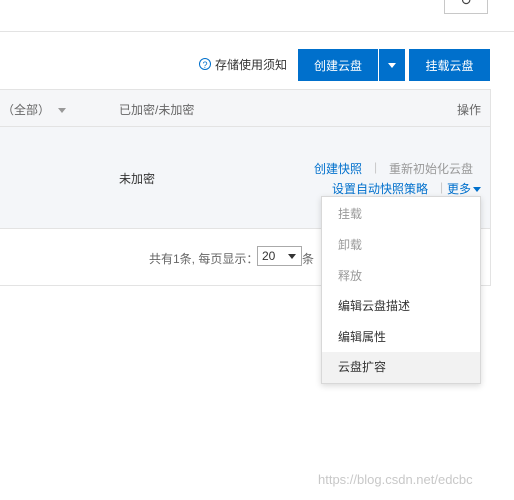  I want to click on menu-item-edit-attributes: 编辑属性, so click(401, 337).